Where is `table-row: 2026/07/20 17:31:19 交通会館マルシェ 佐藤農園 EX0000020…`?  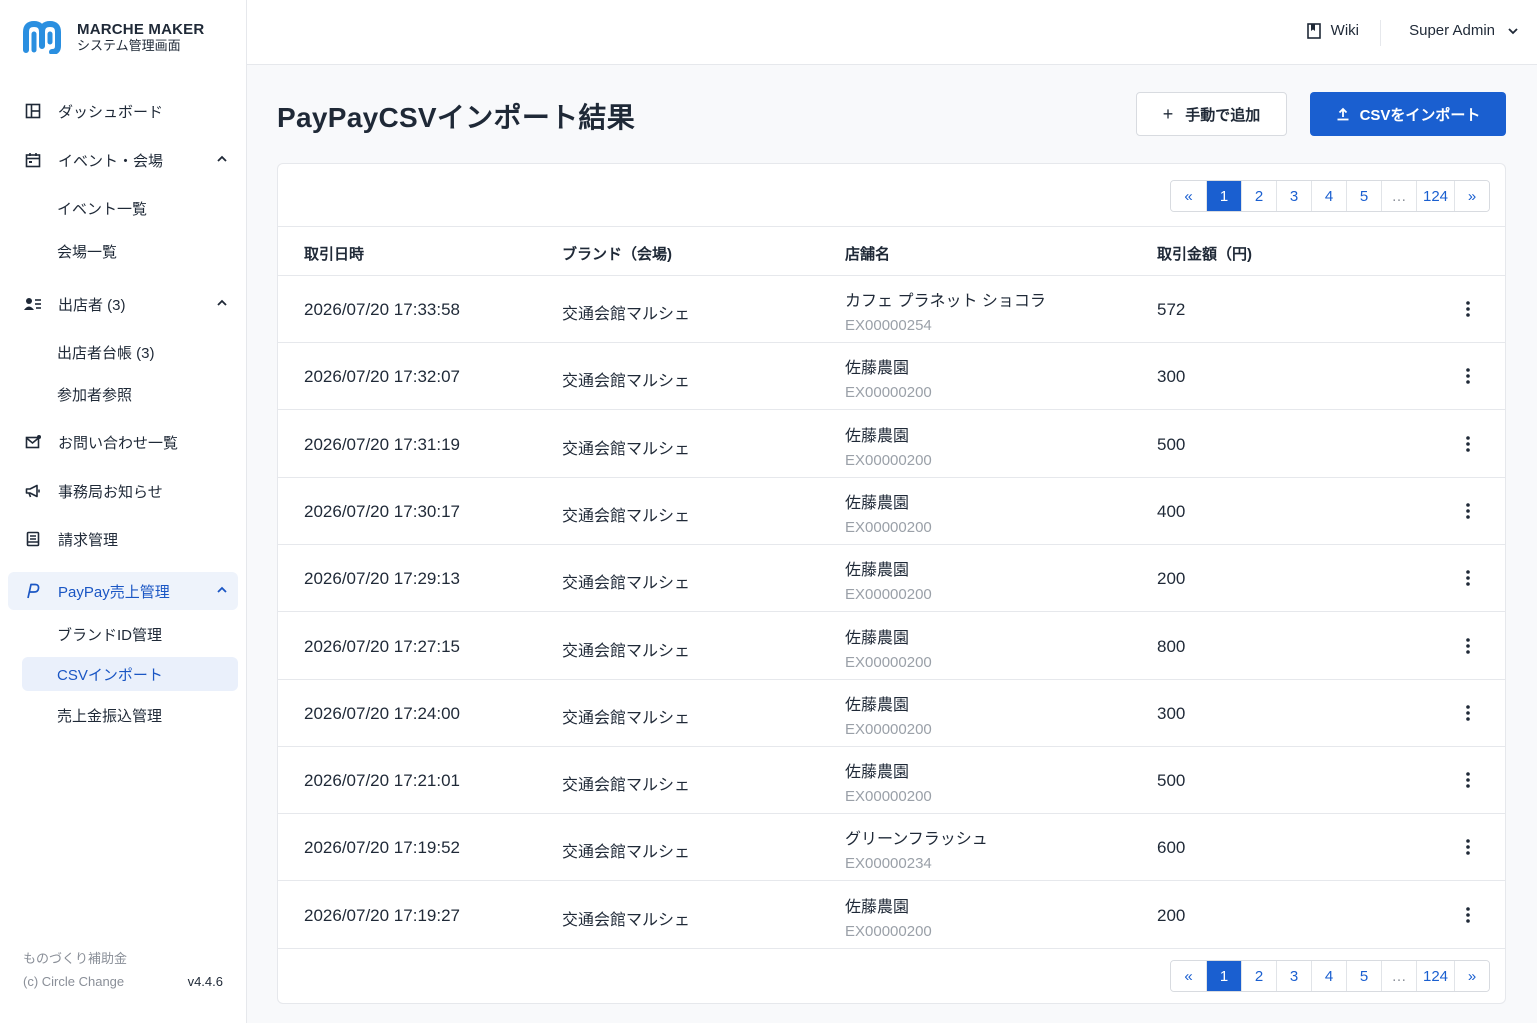
table-row: 2026/07/20 17:31:19 交通会館マルシェ 佐藤農園 EX0000020… is located at coordinates (891, 444).